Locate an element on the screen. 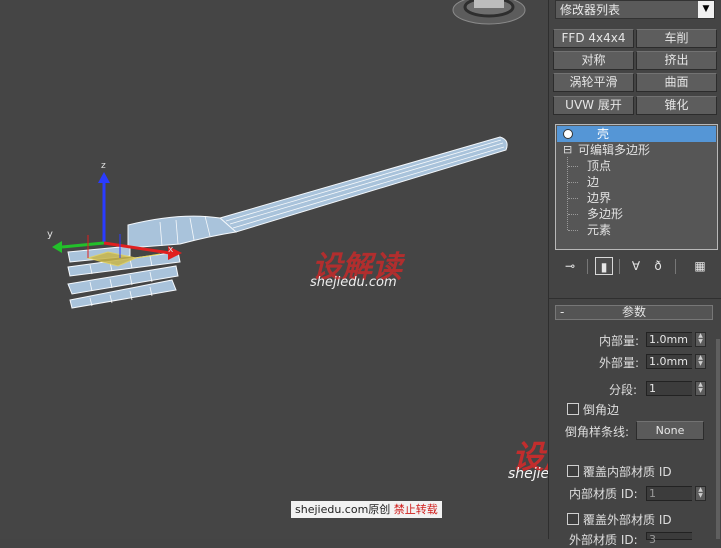 The height and width of the screenshot is (548, 721). stack-toolbar: ⊸ ▮ ∀ ð ▦ is located at coordinates (637, 267).